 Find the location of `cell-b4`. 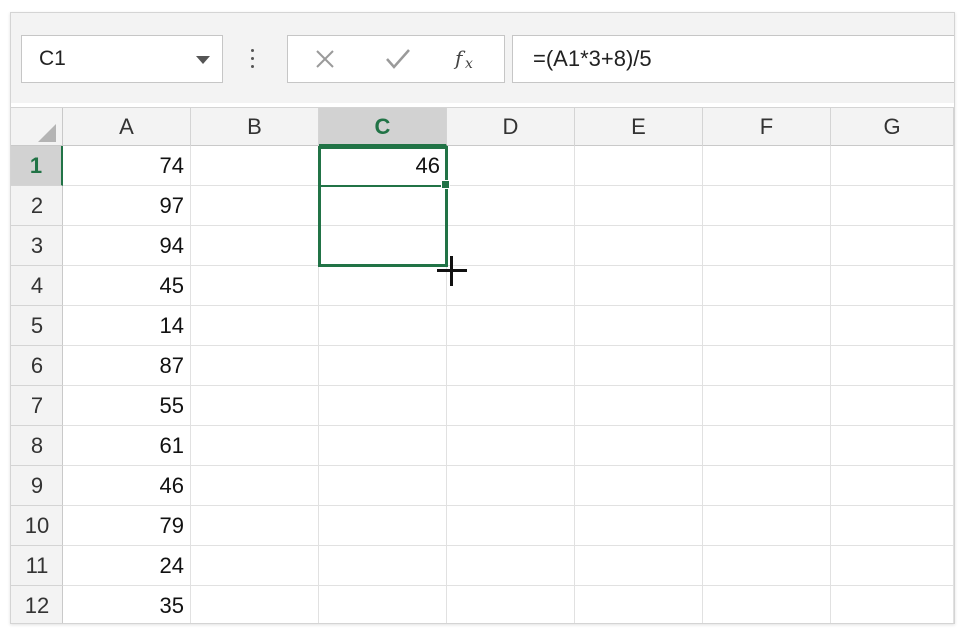

cell-b4 is located at coordinates (255, 286).